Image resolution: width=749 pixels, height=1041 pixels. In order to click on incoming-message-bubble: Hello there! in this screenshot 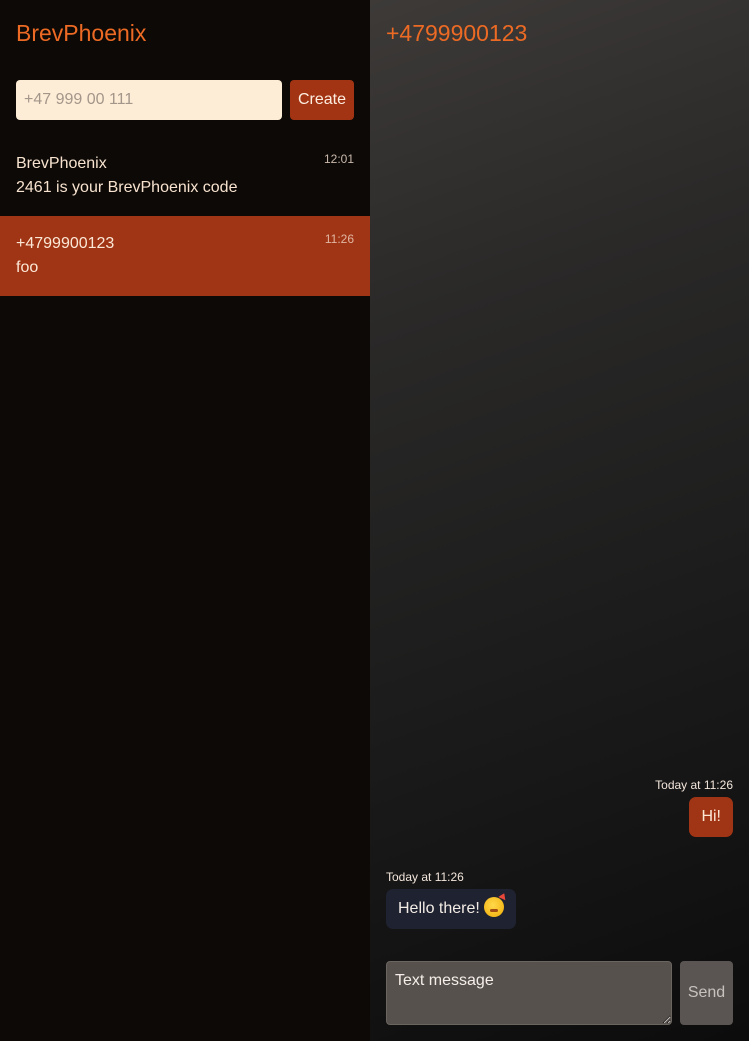, I will do `click(451, 909)`.